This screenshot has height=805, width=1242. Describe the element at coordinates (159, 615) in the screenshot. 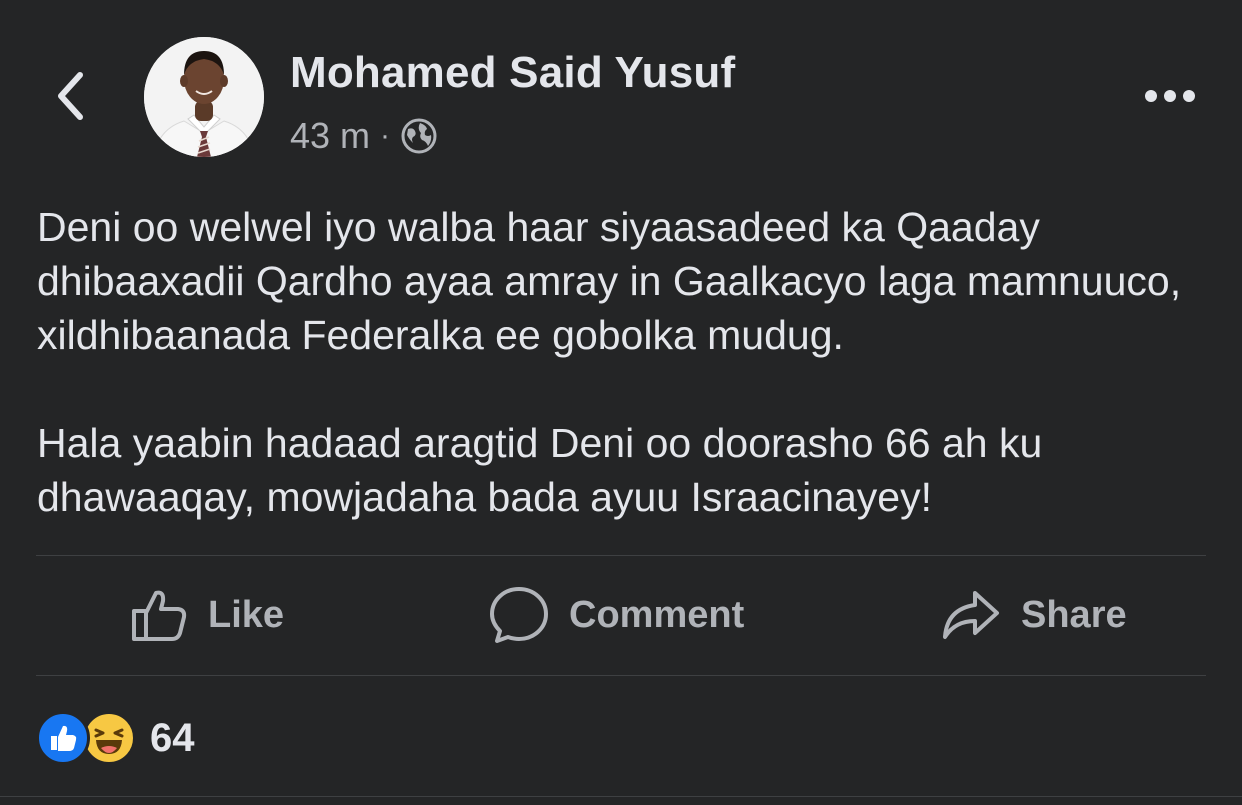

I see `thumbs-up-icon` at that location.